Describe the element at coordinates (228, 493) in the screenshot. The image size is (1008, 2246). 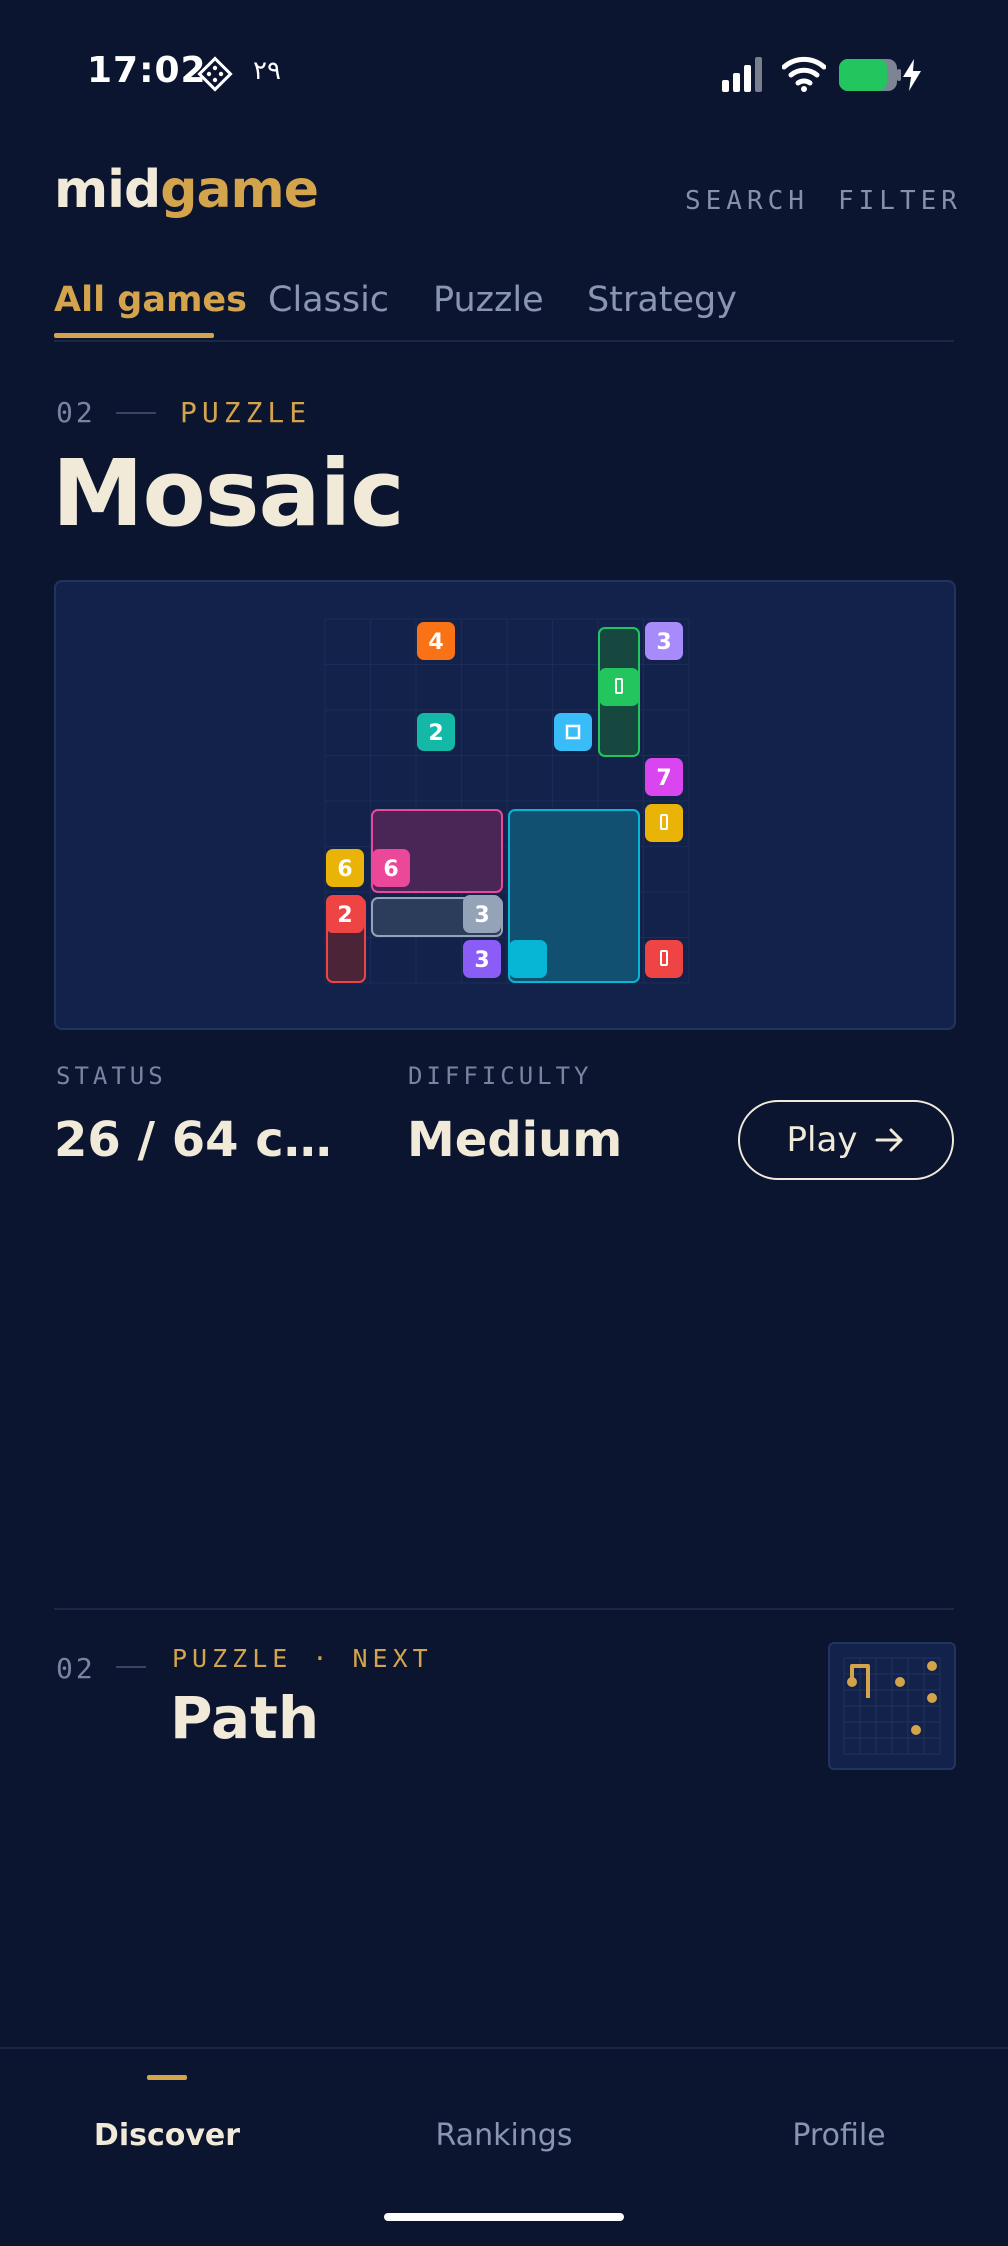
I see `featured-title: Mosaic` at that location.